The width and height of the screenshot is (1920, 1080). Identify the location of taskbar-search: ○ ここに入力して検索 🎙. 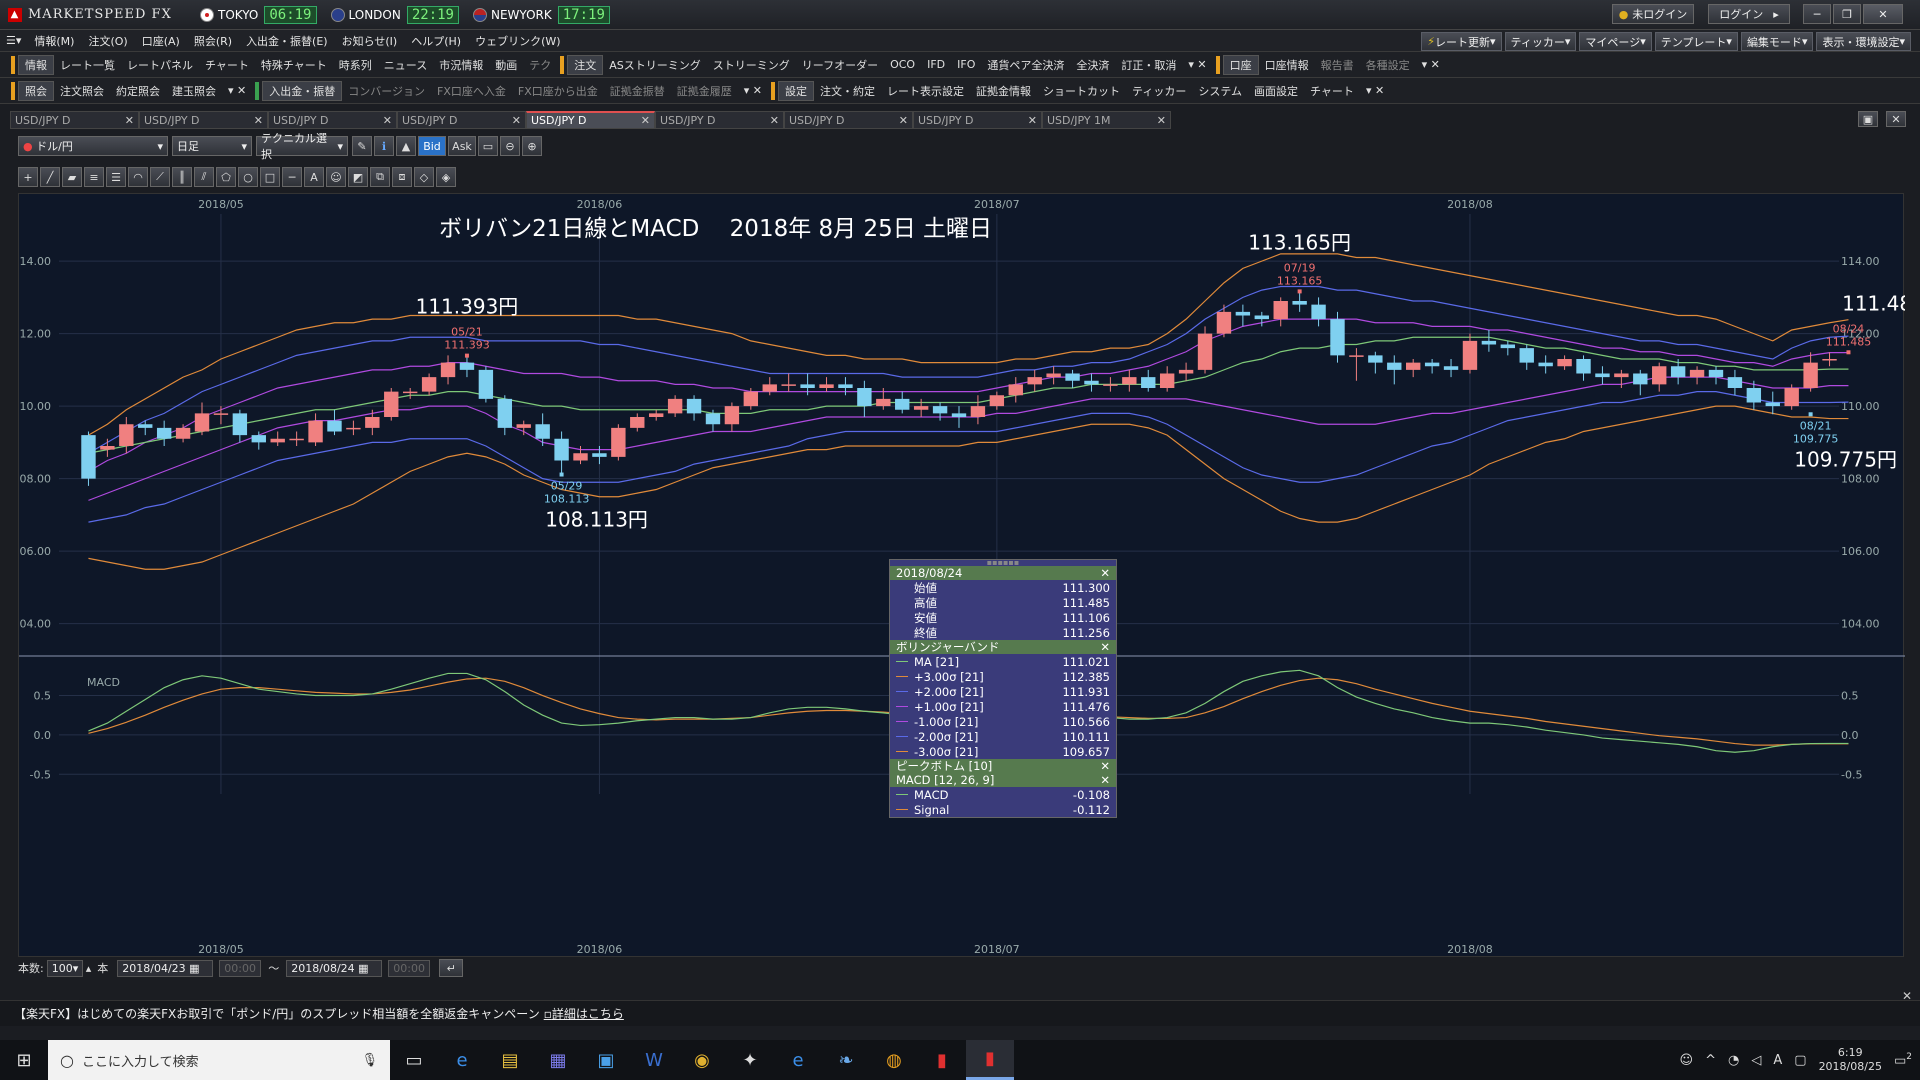
(219, 1060).